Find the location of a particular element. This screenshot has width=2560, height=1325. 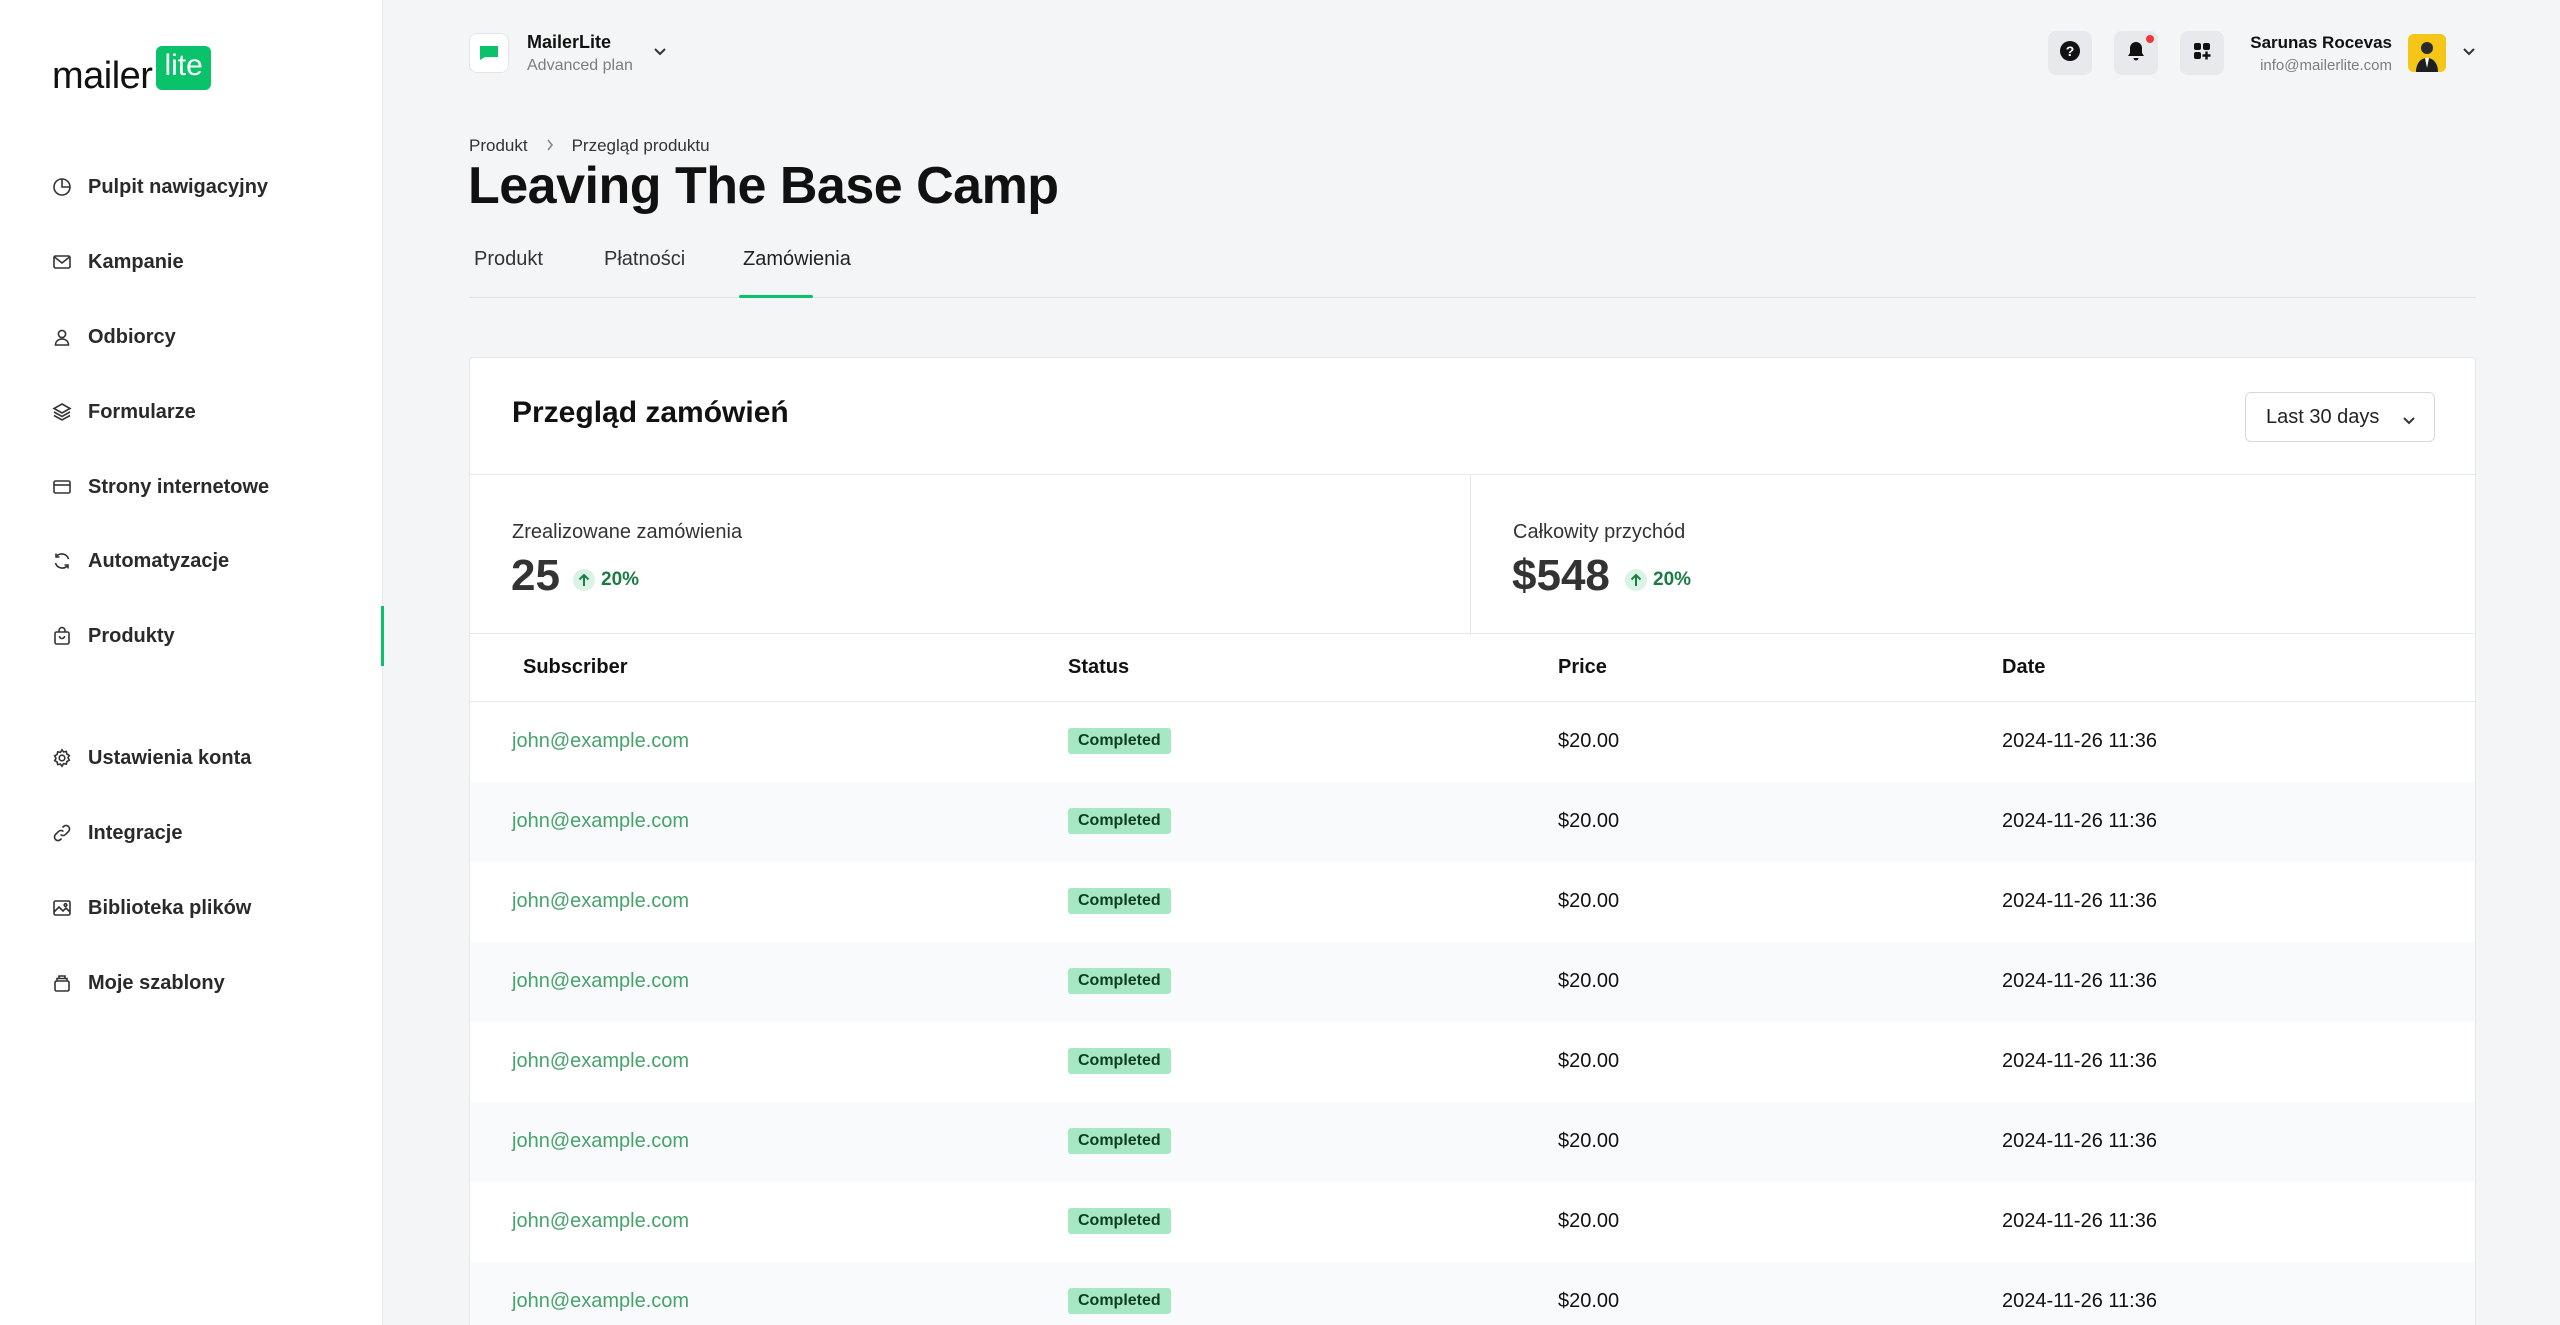

sidebar-item-dashboard: Pulpit nawigacyjny is located at coordinates (191, 187).